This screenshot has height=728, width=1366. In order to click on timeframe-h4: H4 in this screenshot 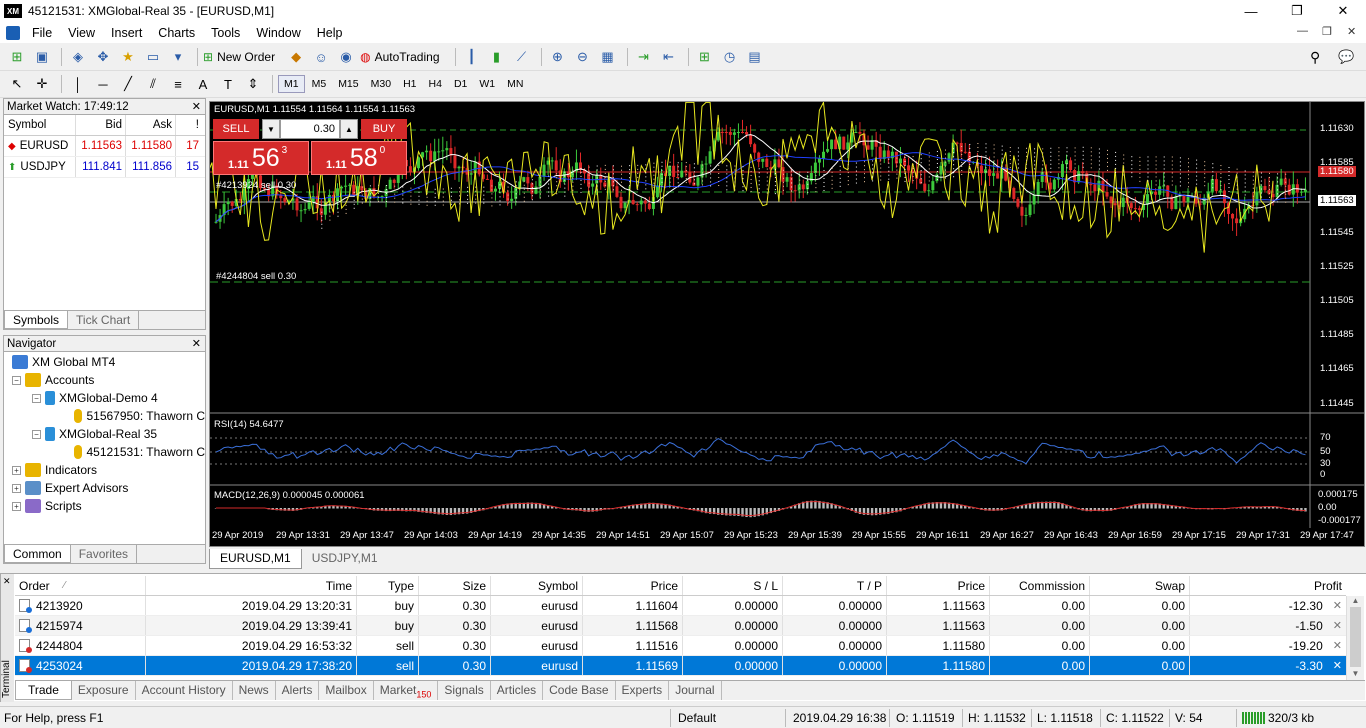, I will do `click(435, 84)`.